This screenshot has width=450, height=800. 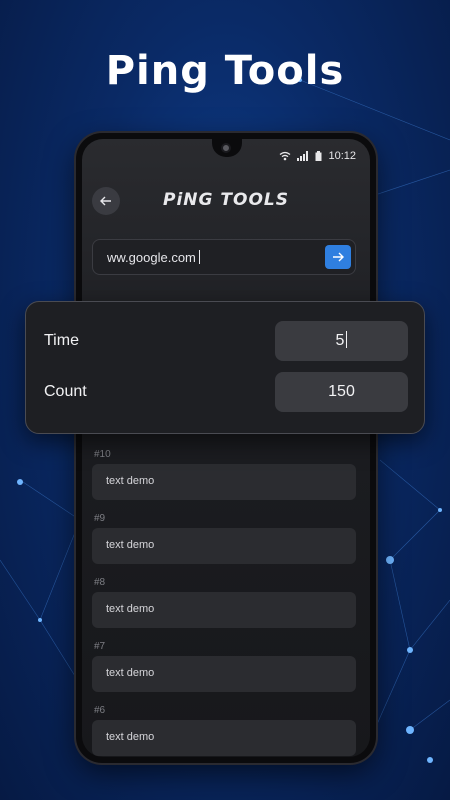 I want to click on signal-icon, so click(x=303, y=156).